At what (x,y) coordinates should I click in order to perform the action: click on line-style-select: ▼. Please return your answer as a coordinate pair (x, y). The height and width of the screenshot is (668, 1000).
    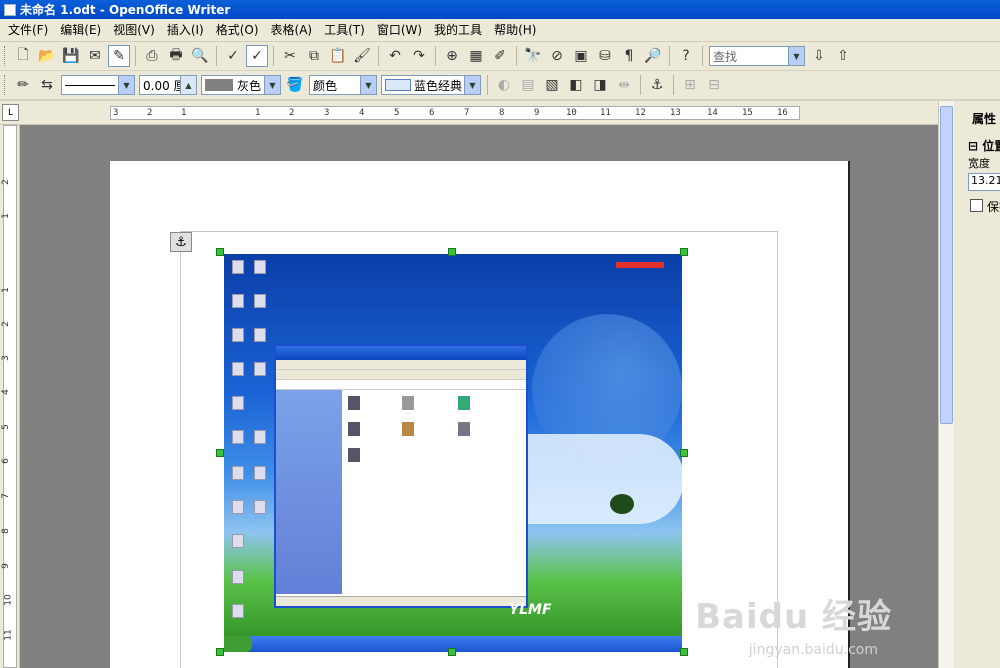
    Looking at the image, I should click on (98, 85).